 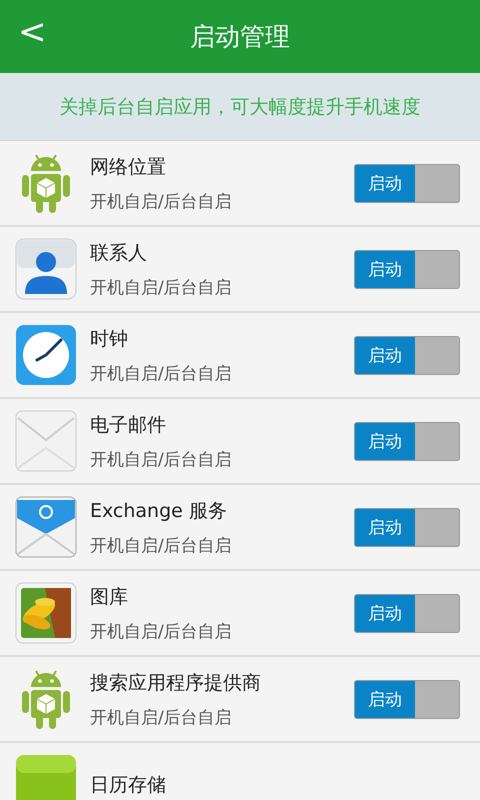 I want to click on app-name: 联系人, so click(x=119, y=253).